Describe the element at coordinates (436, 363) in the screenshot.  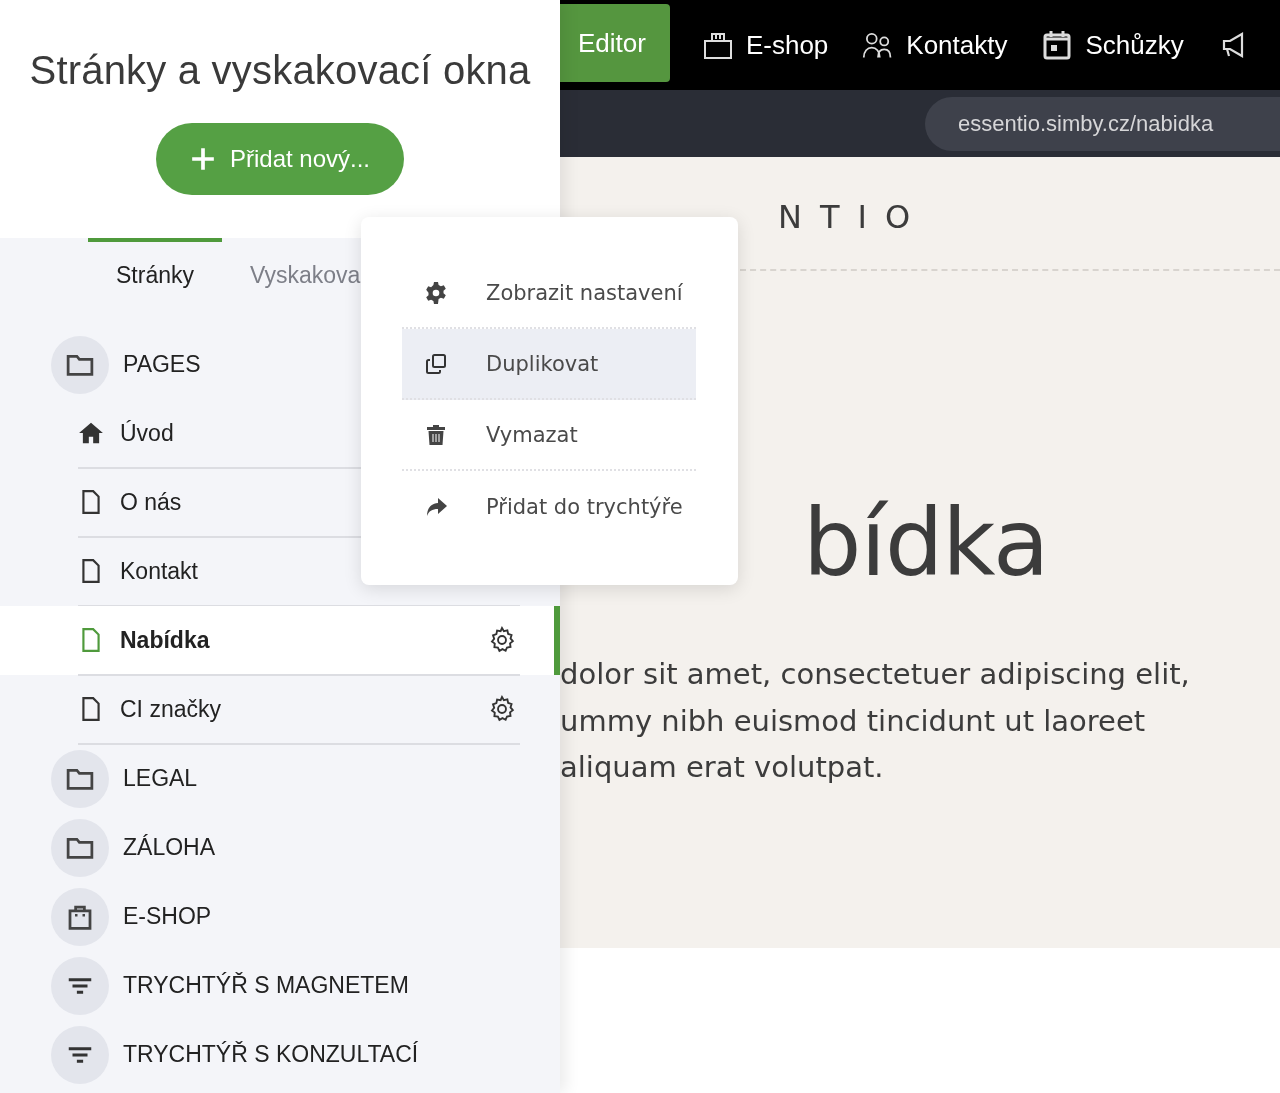
I see `copy-icon` at that location.